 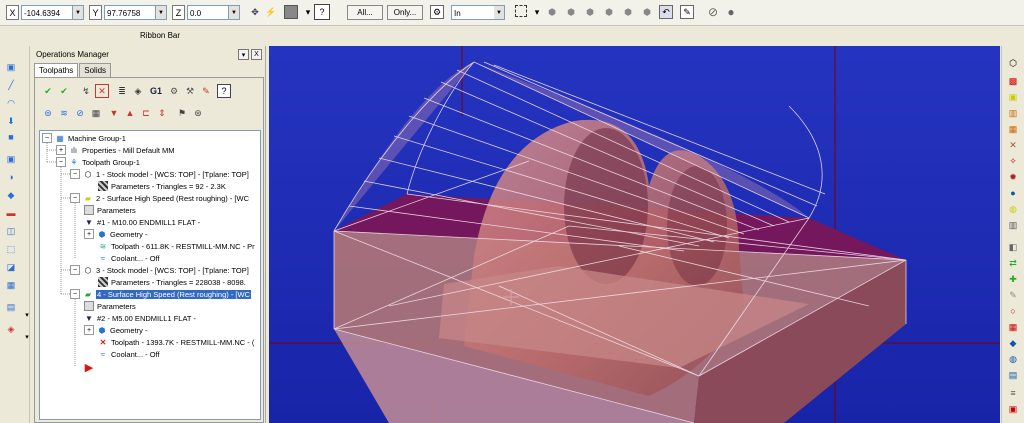 I want to click on verify-ops-icon: ◈, so click(x=138, y=91).